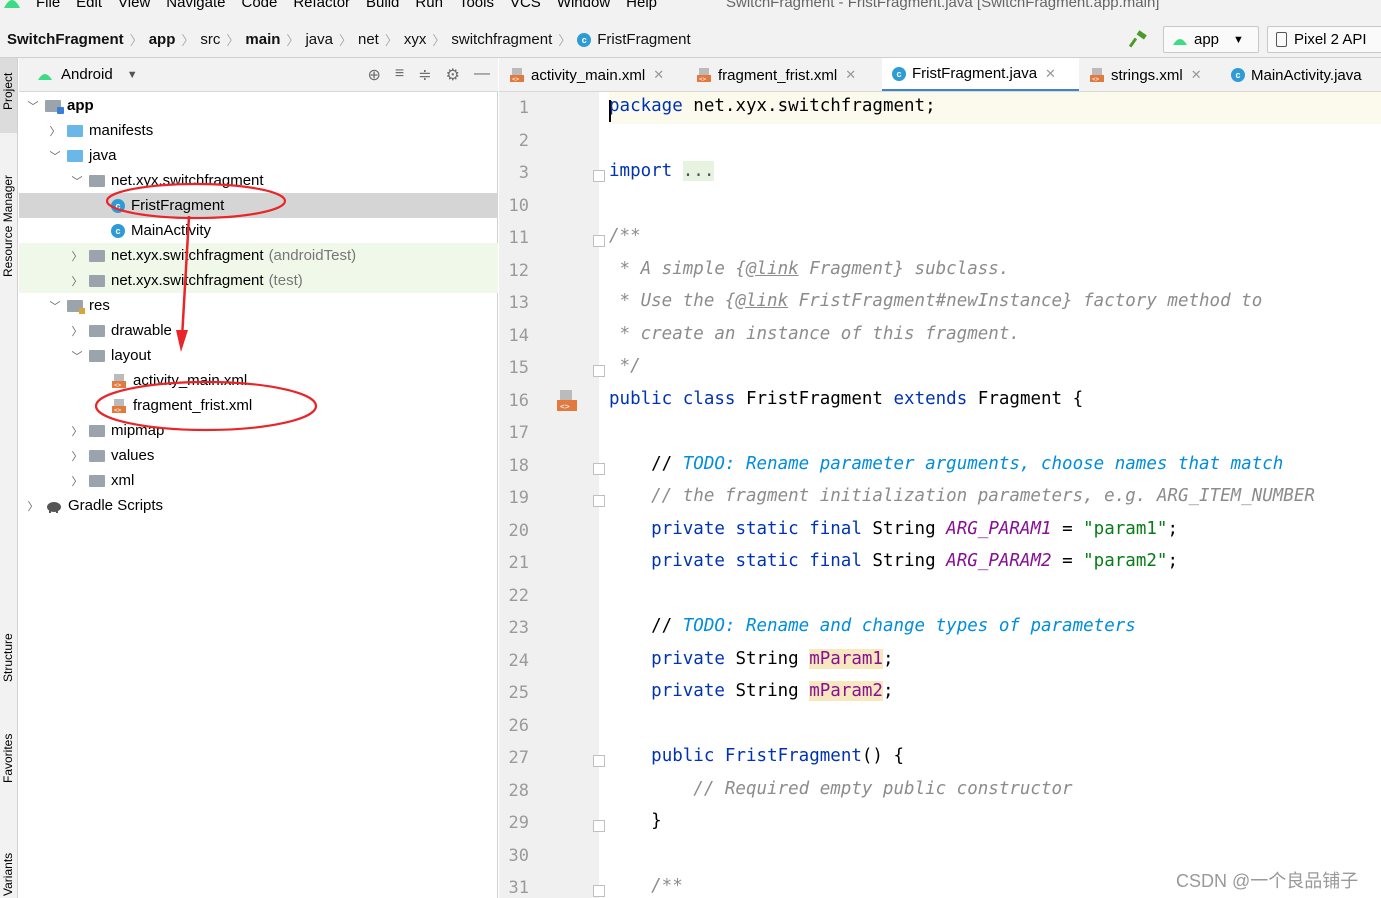  Describe the element at coordinates (89, 5) in the screenshot. I see `menu-item-edit: Edit` at that location.